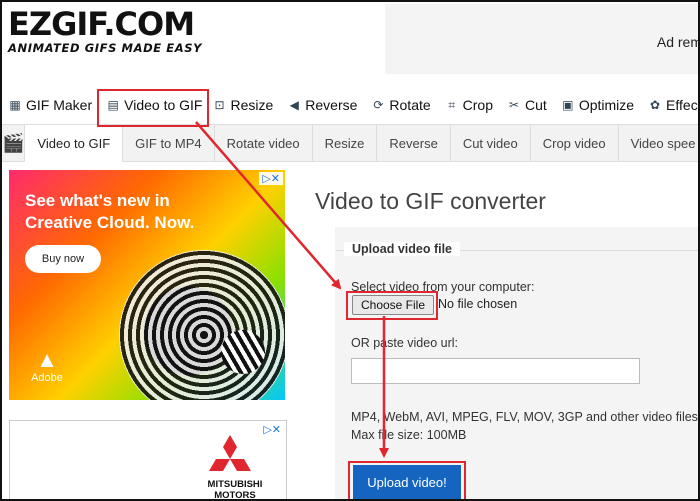  I want to click on mitsubishi-ad: MITSUBISHI MOTORS ▷✕, so click(148, 460).